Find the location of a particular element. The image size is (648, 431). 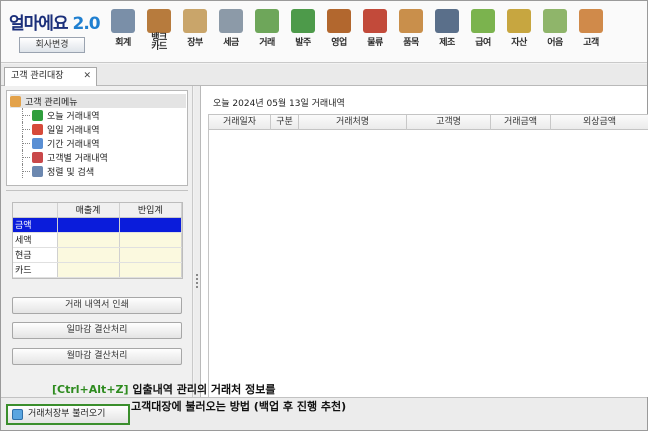

toolbar-label: 발주 is located at coordinates (303, 43).